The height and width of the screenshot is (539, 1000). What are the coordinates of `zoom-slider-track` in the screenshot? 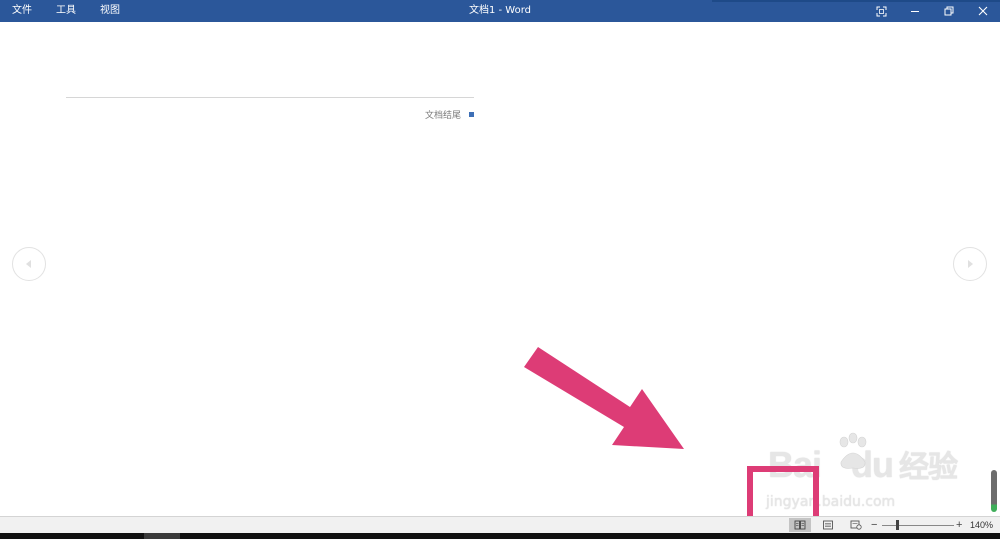 It's located at (918, 525).